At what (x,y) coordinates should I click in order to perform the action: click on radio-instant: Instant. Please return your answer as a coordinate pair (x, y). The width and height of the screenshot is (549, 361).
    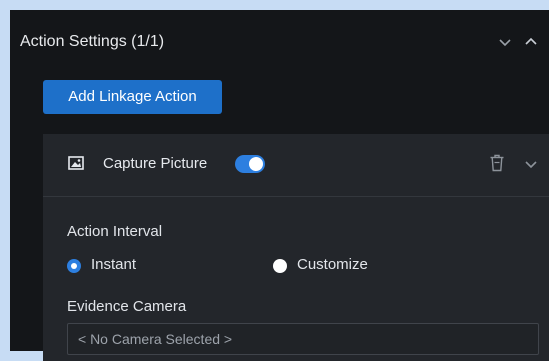
    Looking at the image, I should click on (117, 267).